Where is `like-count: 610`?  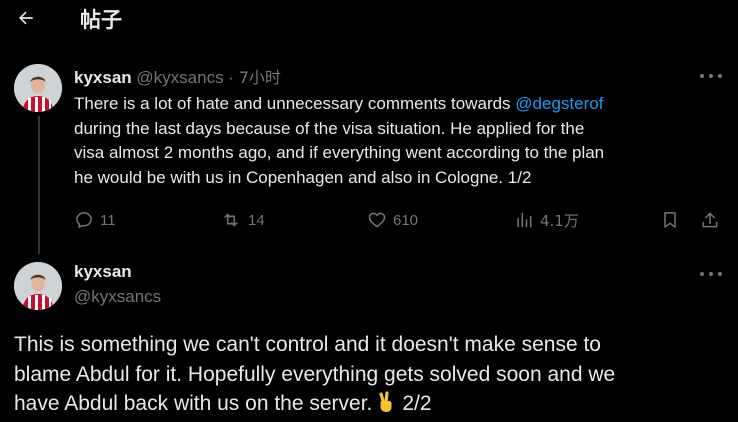 like-count: 610 is located at coordinates (406, 220).